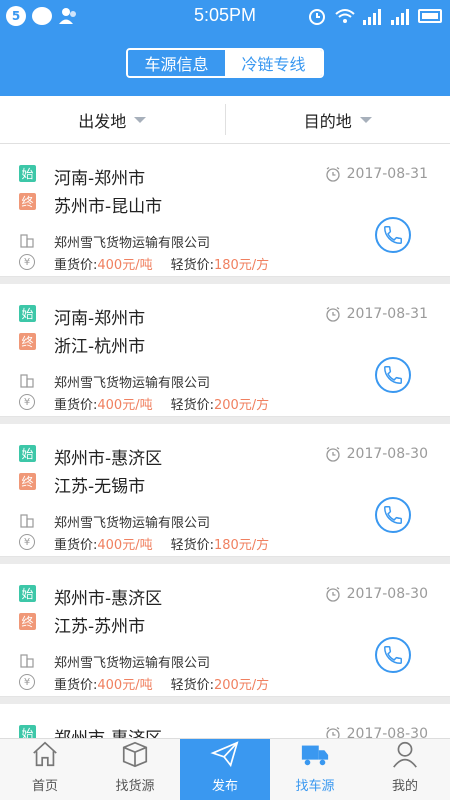 The height and width of the screenshot is (800, 450). What do you see at coordinates (100, 347) in the screenshot?
I see `route-to: 浙江-杭州市` at bounding box center [100, 347].